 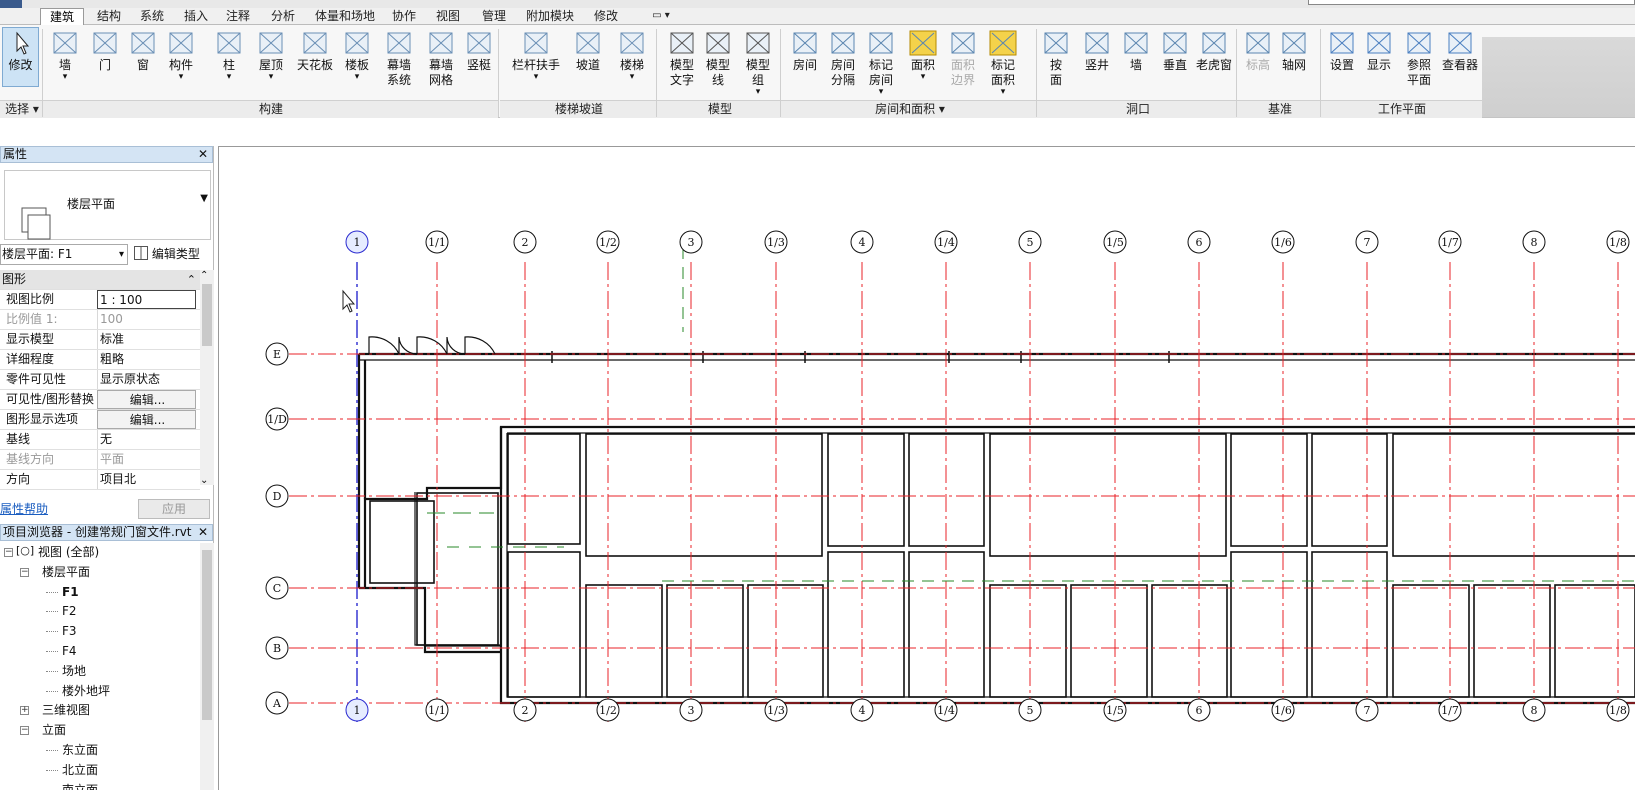 I want to click on property-value: 显示原状态, so click(x=146, y=379).